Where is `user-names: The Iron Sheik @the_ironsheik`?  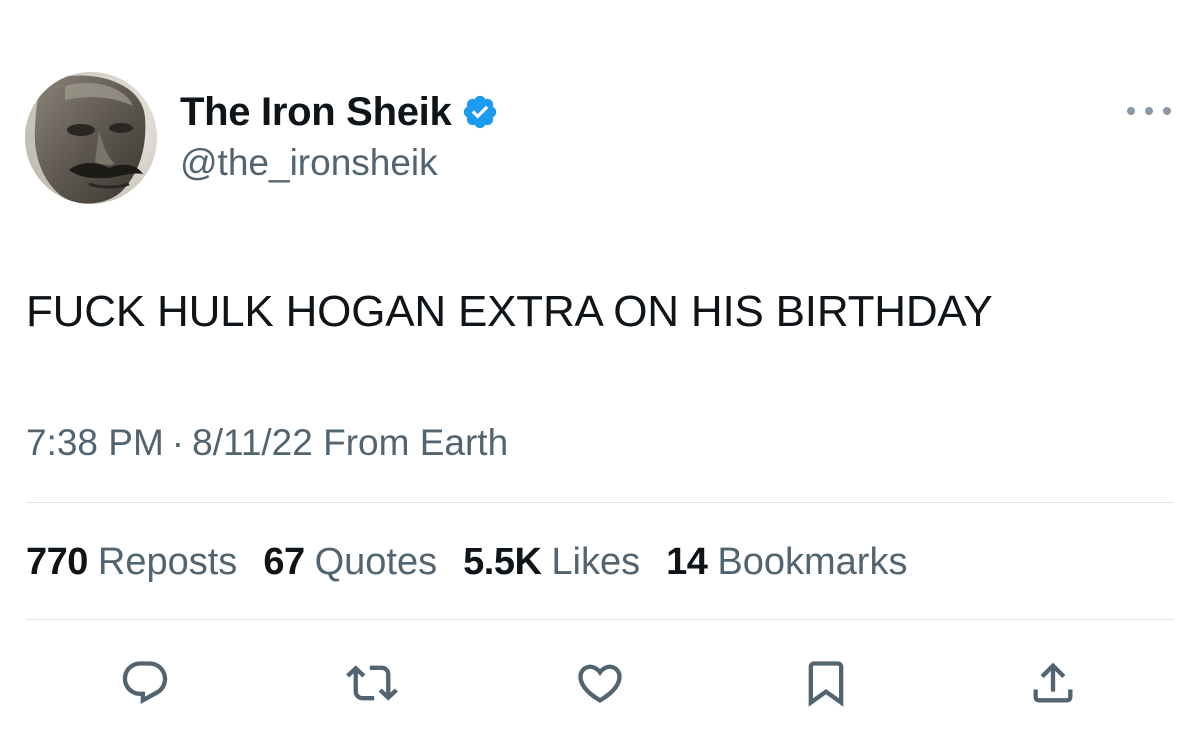 user-names: The Iron Sheik @the_ironsheik is located at coordinates (339, 136).